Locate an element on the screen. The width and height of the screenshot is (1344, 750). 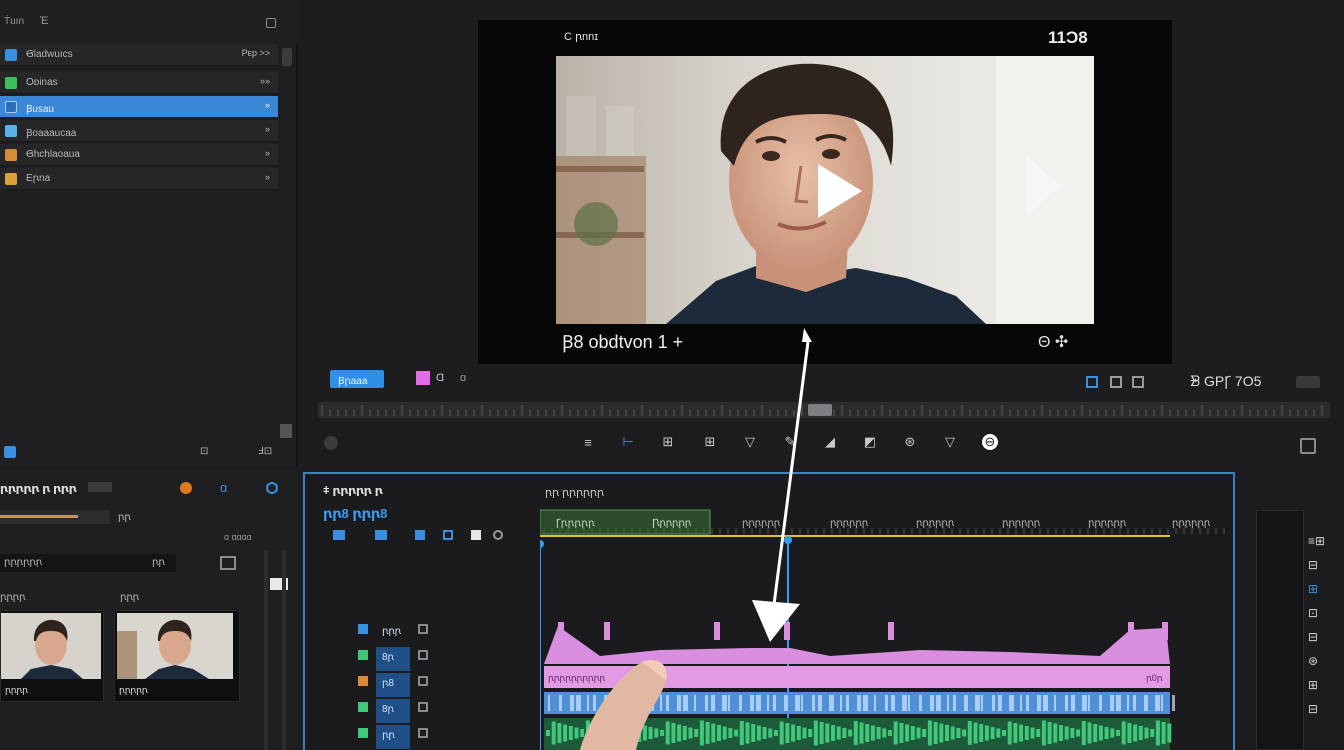
settings-icon is located at coordinates (331, 443).